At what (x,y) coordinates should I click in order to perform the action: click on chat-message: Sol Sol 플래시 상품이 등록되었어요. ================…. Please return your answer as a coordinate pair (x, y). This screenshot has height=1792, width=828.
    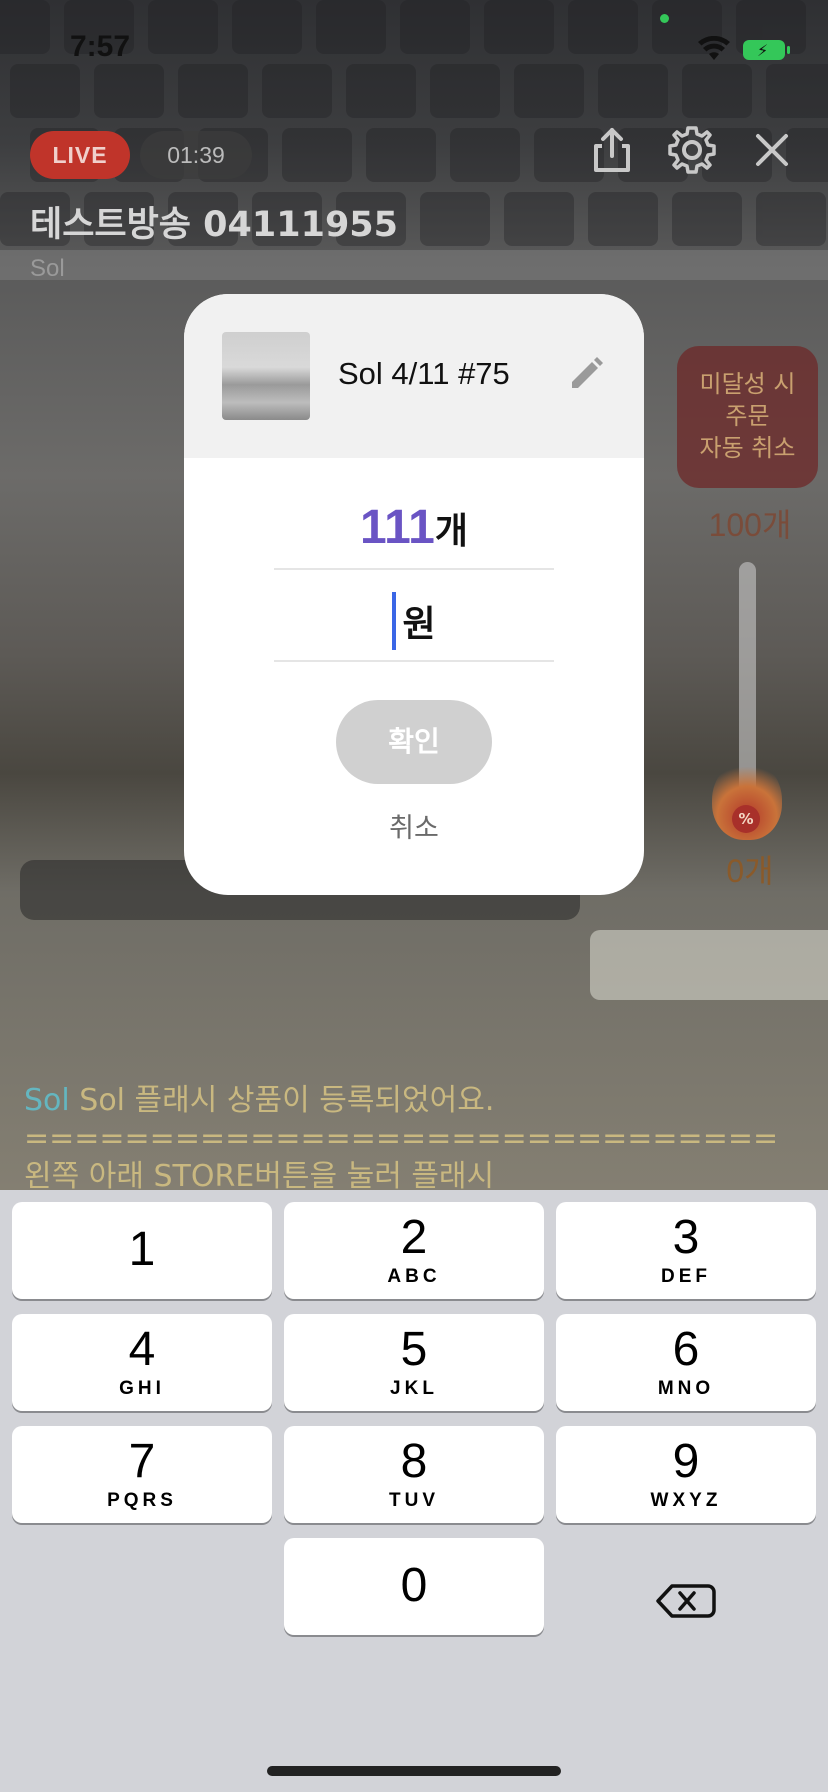
    Looking at the image, I should click on (414, 1136).